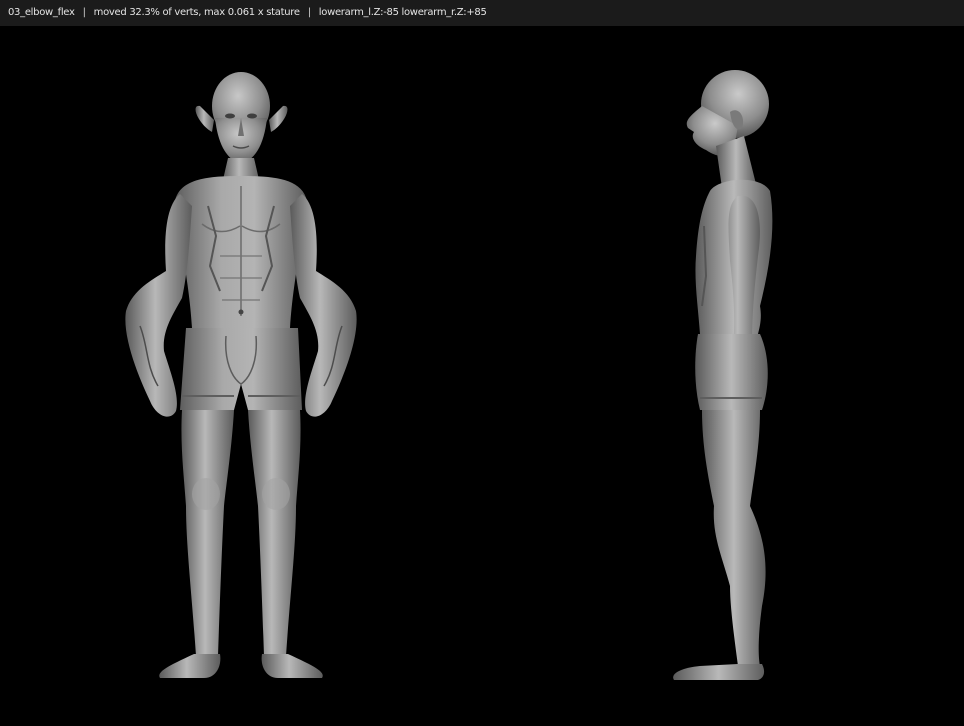  I want to click on bone-rotations: lowerarm_l.Z:-85 lowerarm_r.Z:+85, so click(402, 12).